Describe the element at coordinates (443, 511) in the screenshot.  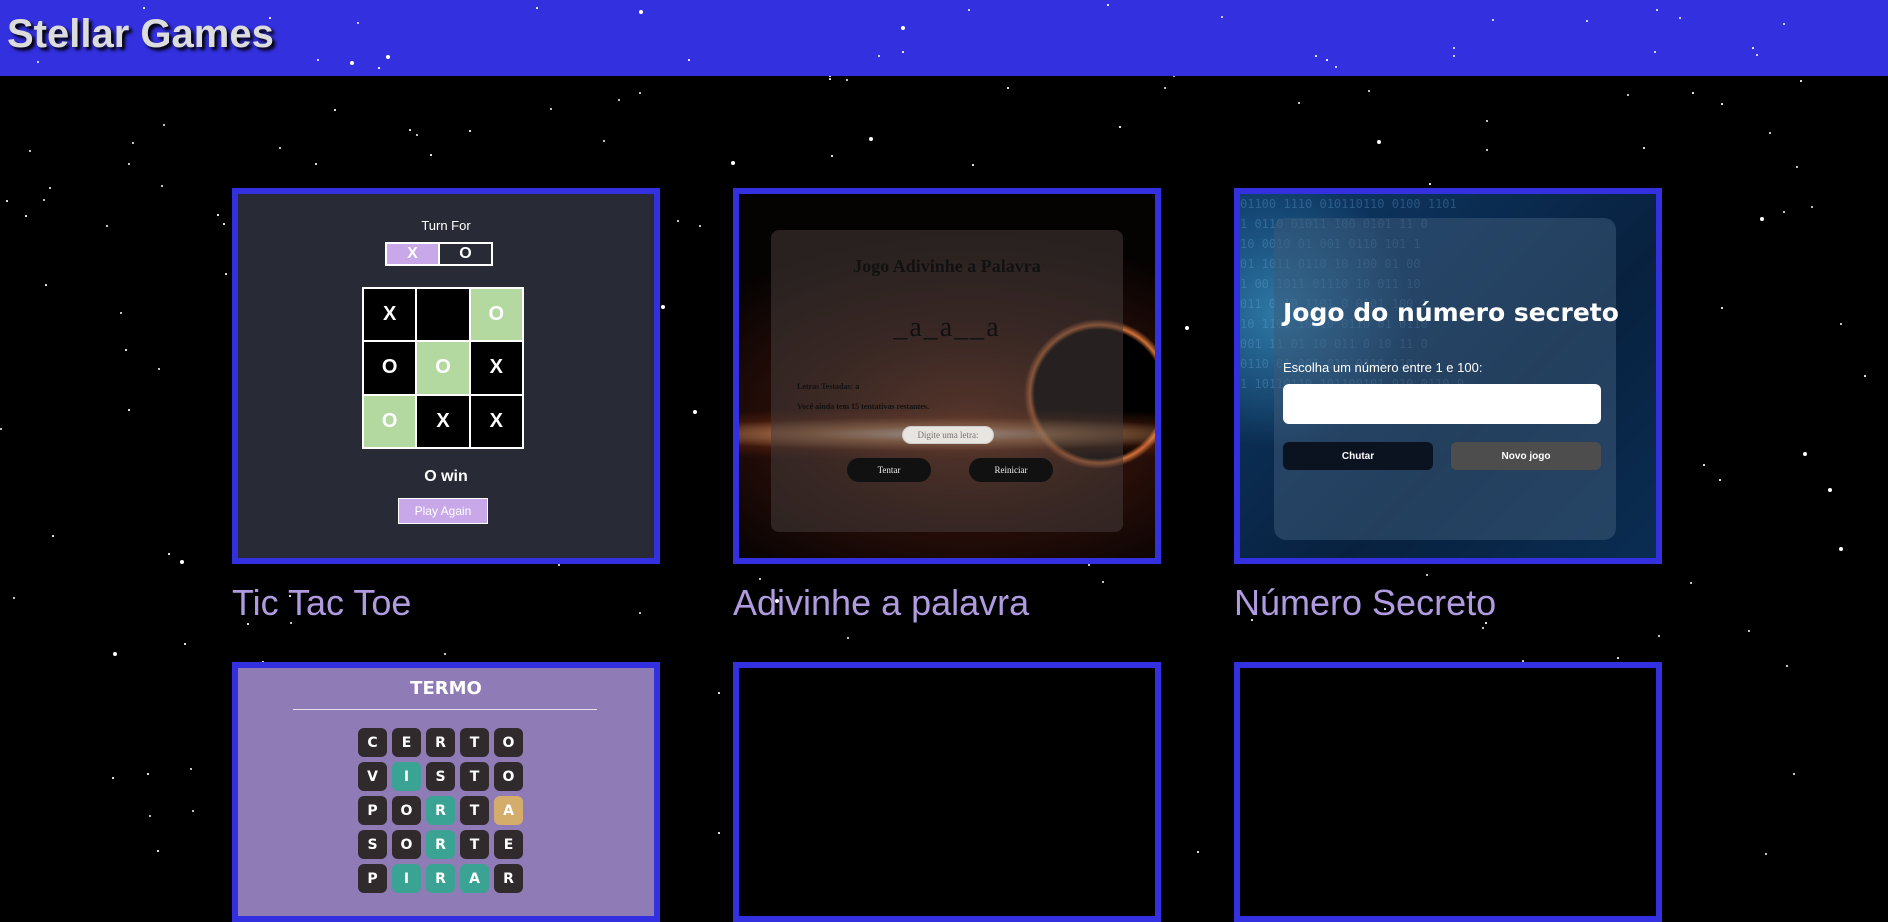
I see `play-again-button: Play Again` at that location.